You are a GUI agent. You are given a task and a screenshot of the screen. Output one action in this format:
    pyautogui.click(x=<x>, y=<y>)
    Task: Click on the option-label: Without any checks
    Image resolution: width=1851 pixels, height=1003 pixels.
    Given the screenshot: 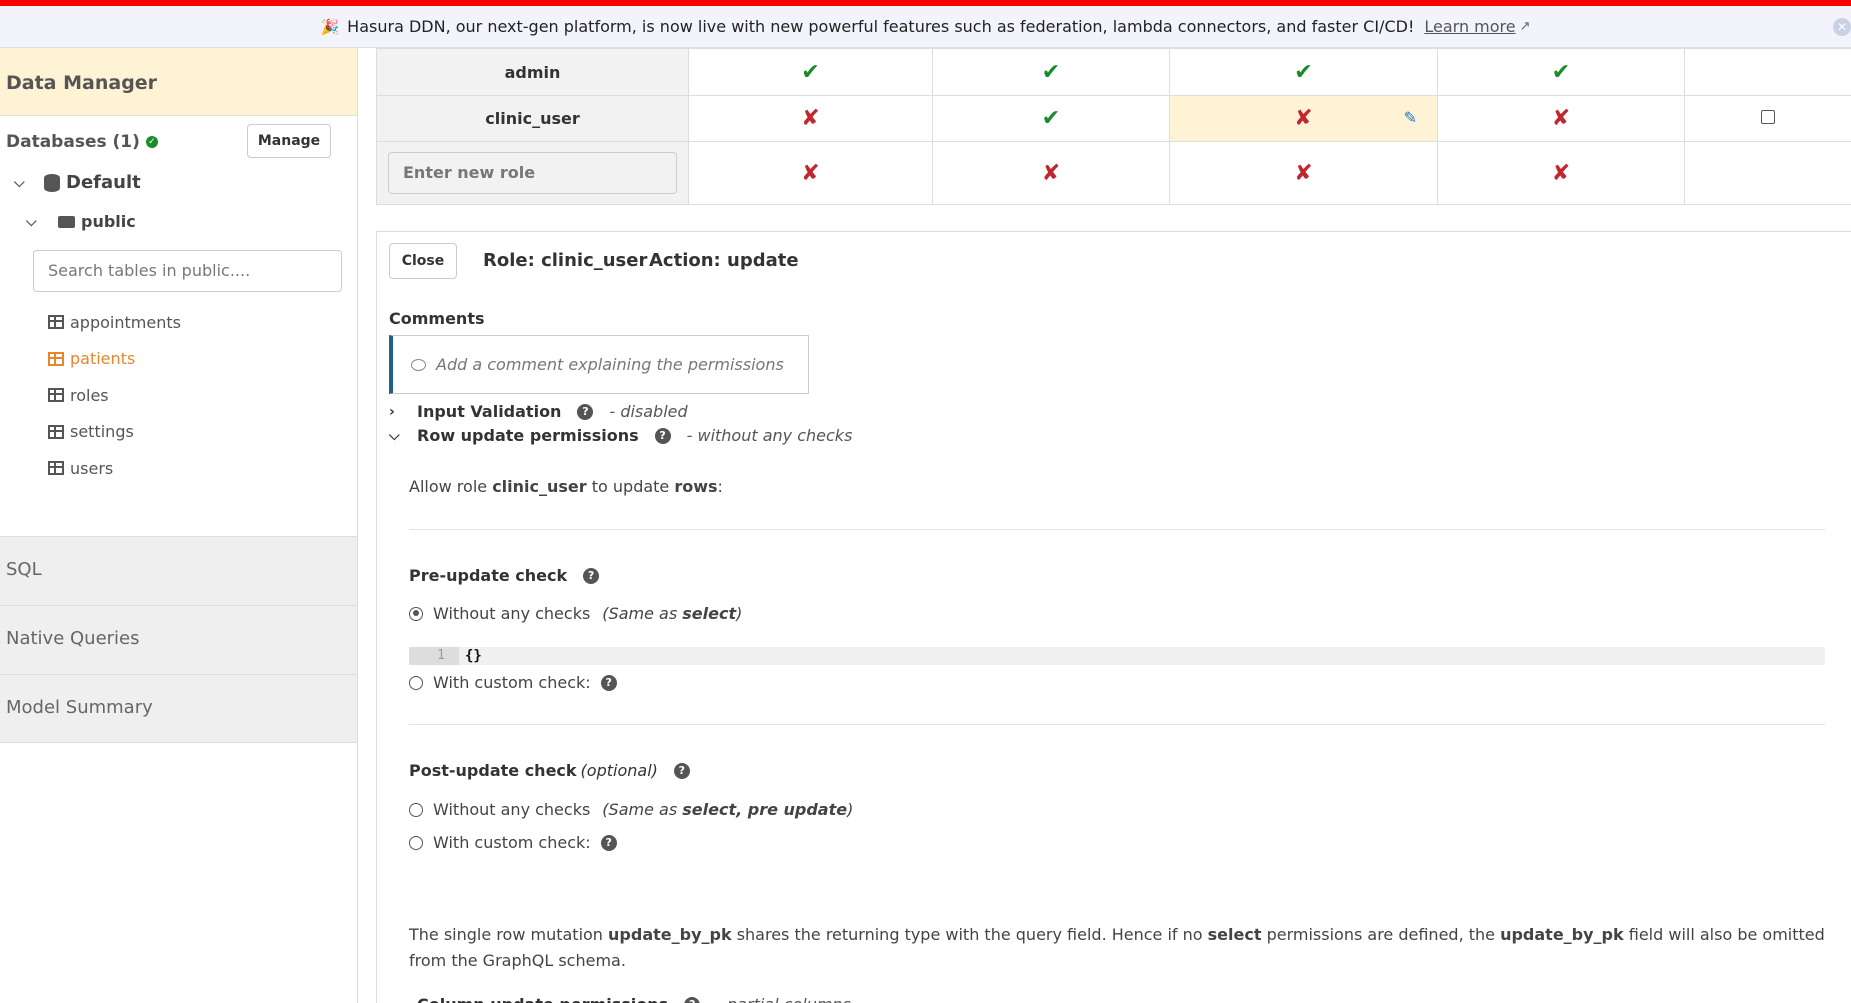 What is the action you would take?
    pyautogui.click(x=512, y=613)
    